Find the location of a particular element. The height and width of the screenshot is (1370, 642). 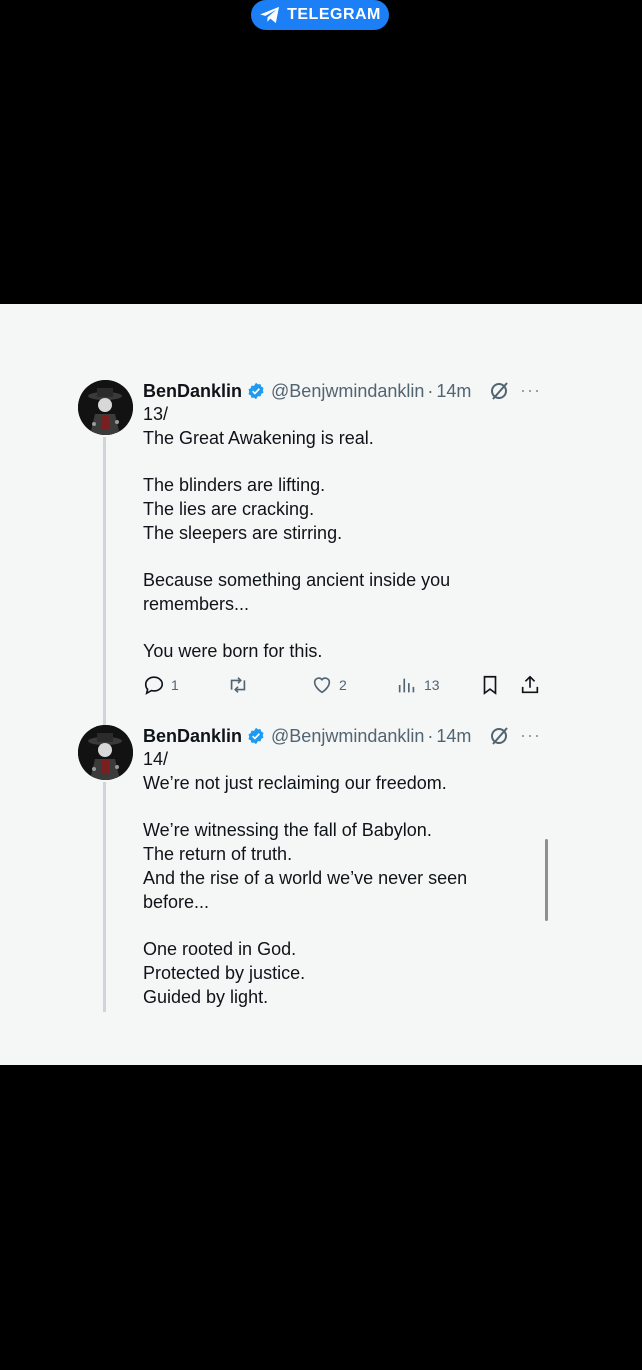

tweet-line: The return of truth. is located at coordinates (218, 854).